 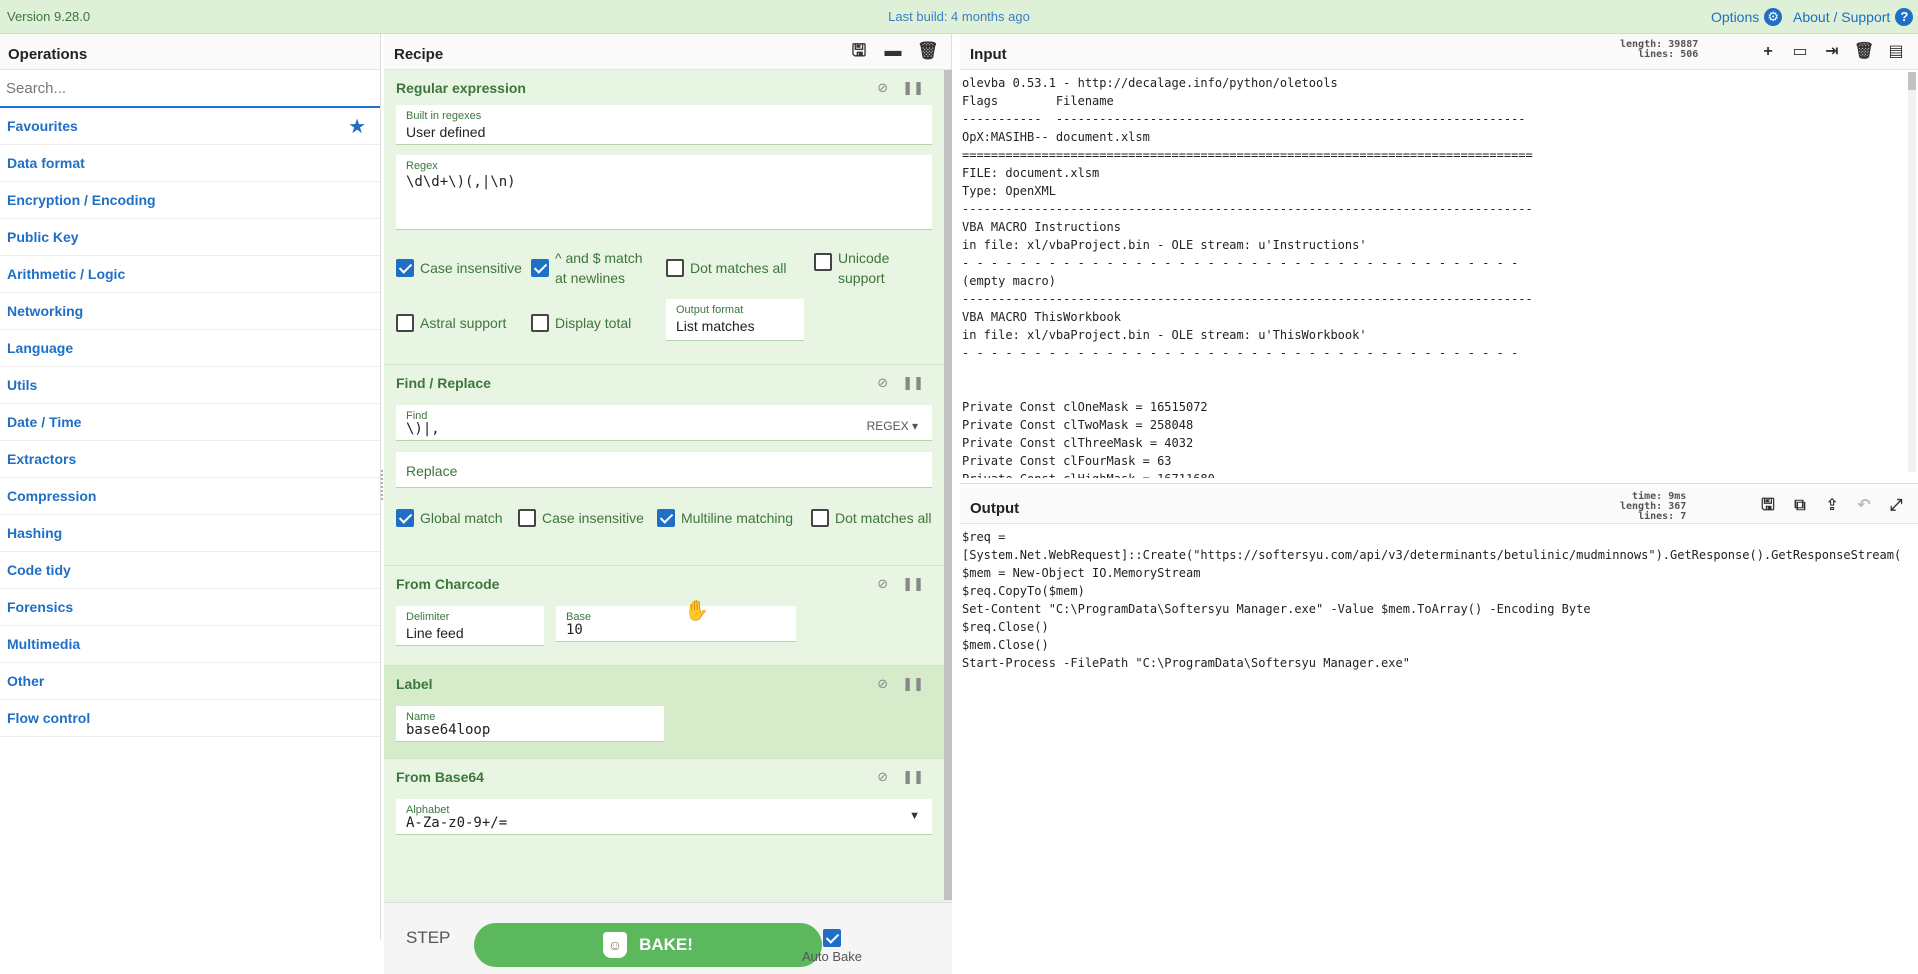 I want to click on alphabet-select: Alphabet A-Za-z0-9+/= ▼, so click(x=664, y=817).